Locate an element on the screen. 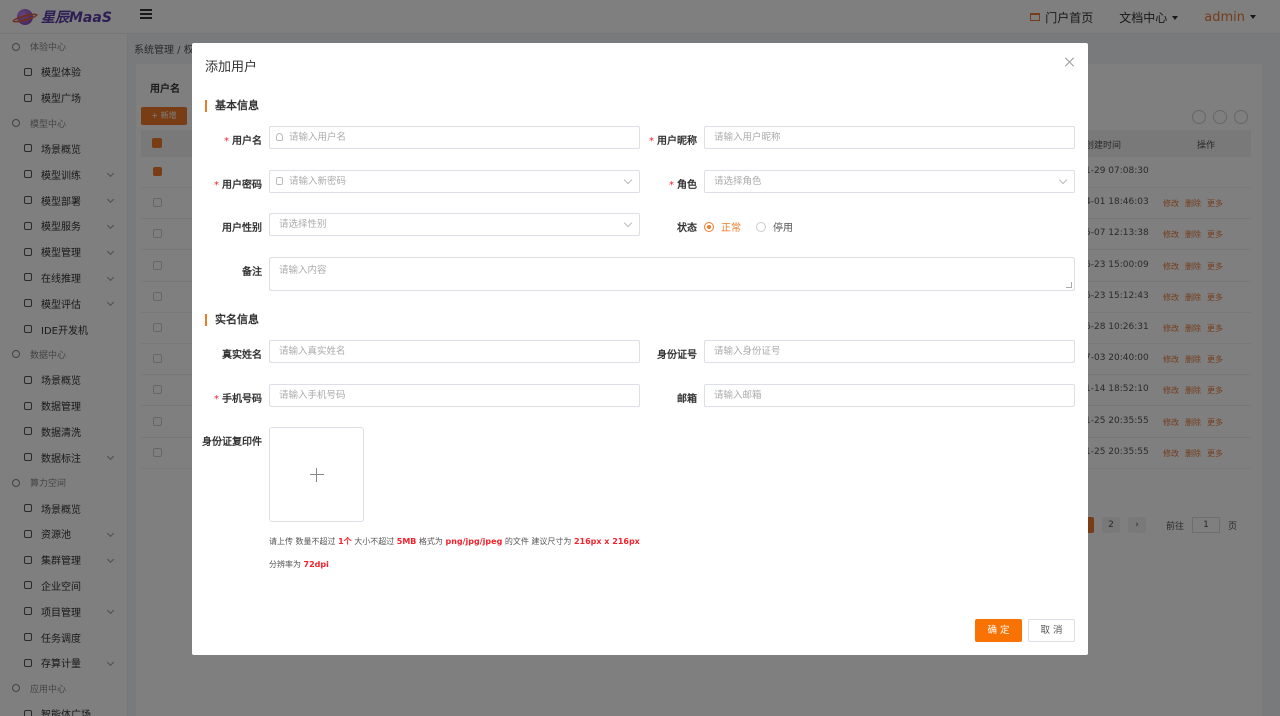 This screenshot has height=716, width=1280. upload-card is located at coordinates (316, 474).